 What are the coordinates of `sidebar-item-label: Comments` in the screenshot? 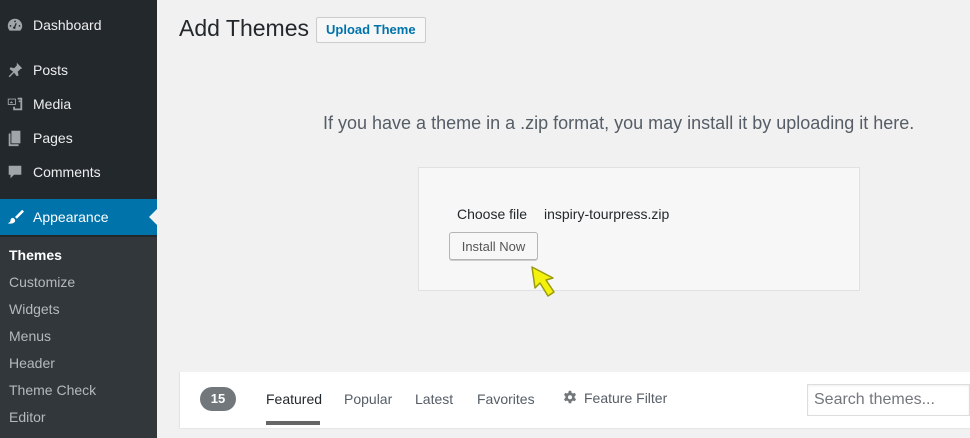 It's located at (67, 172).